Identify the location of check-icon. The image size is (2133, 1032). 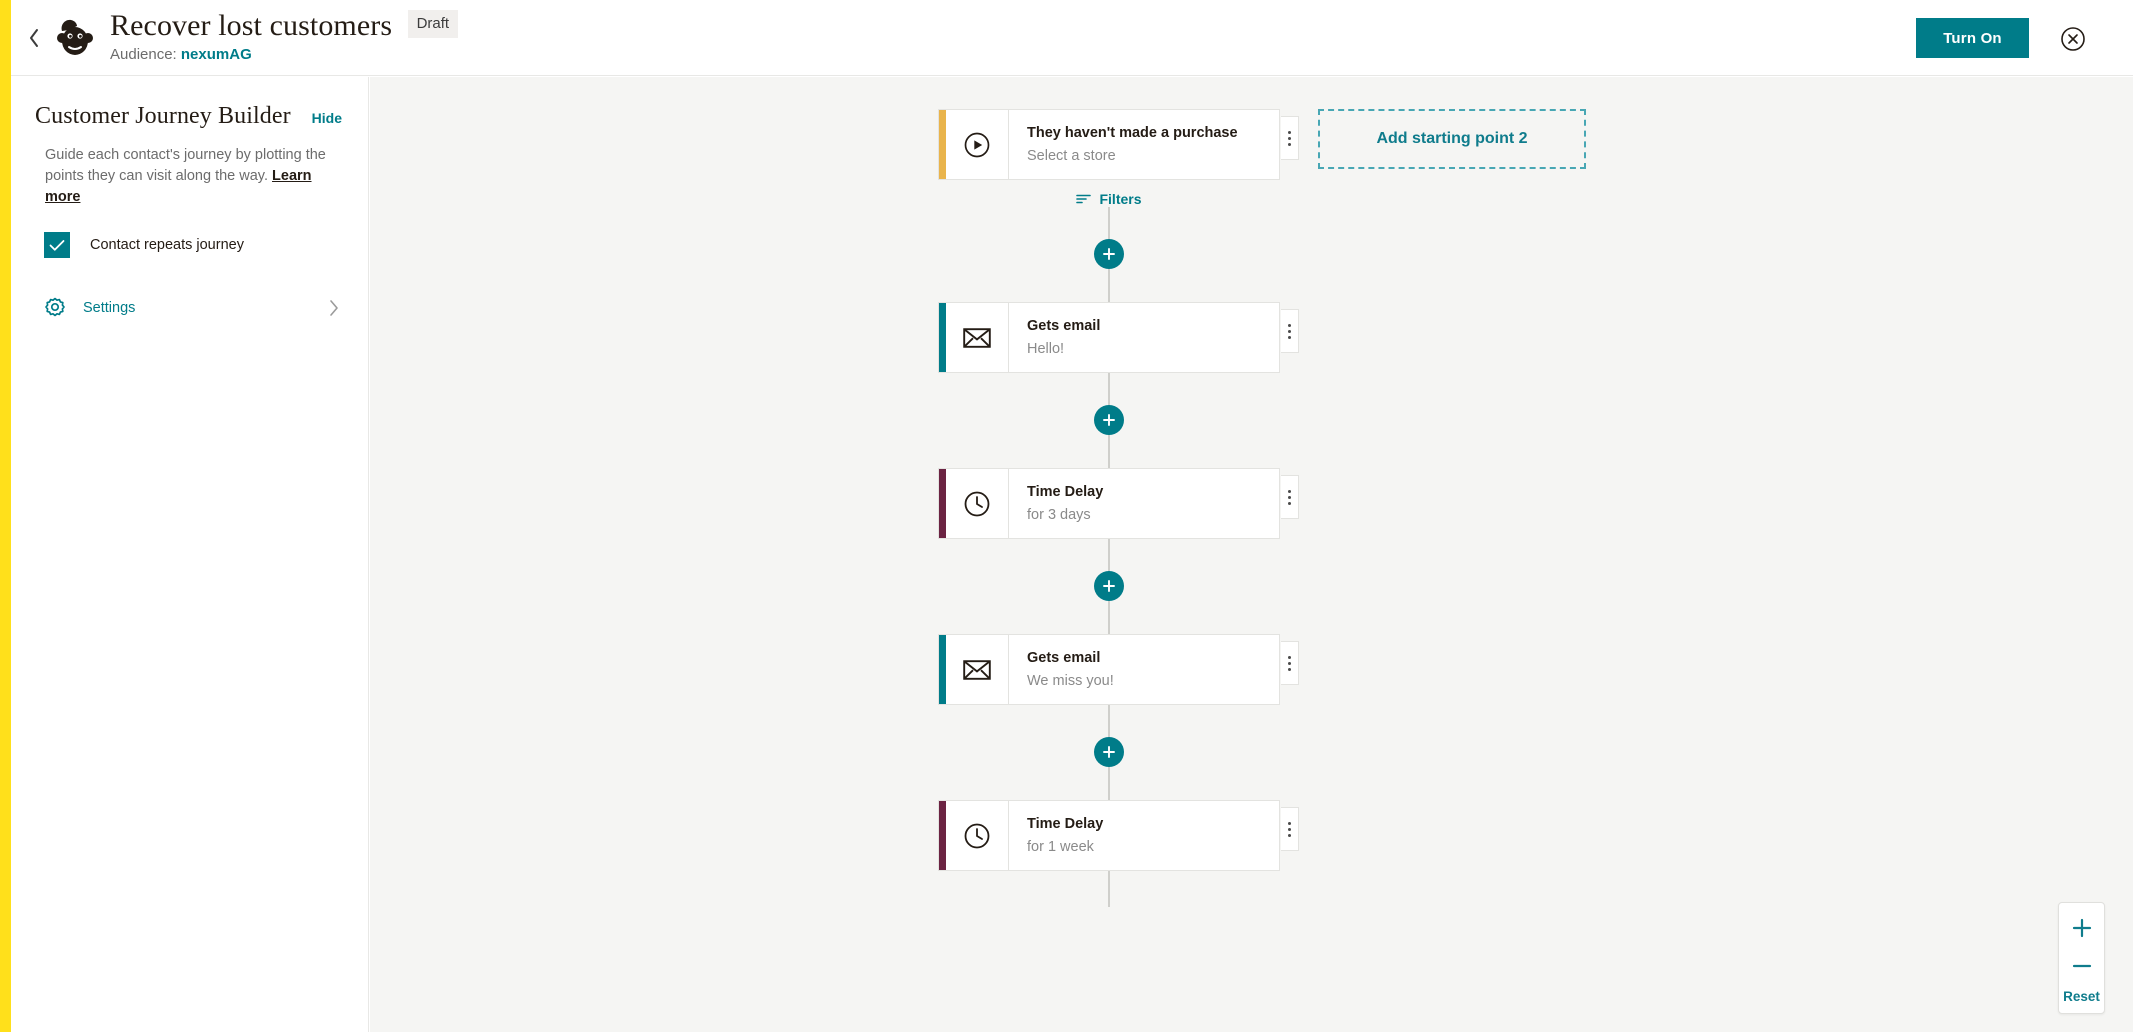
(57, 245).